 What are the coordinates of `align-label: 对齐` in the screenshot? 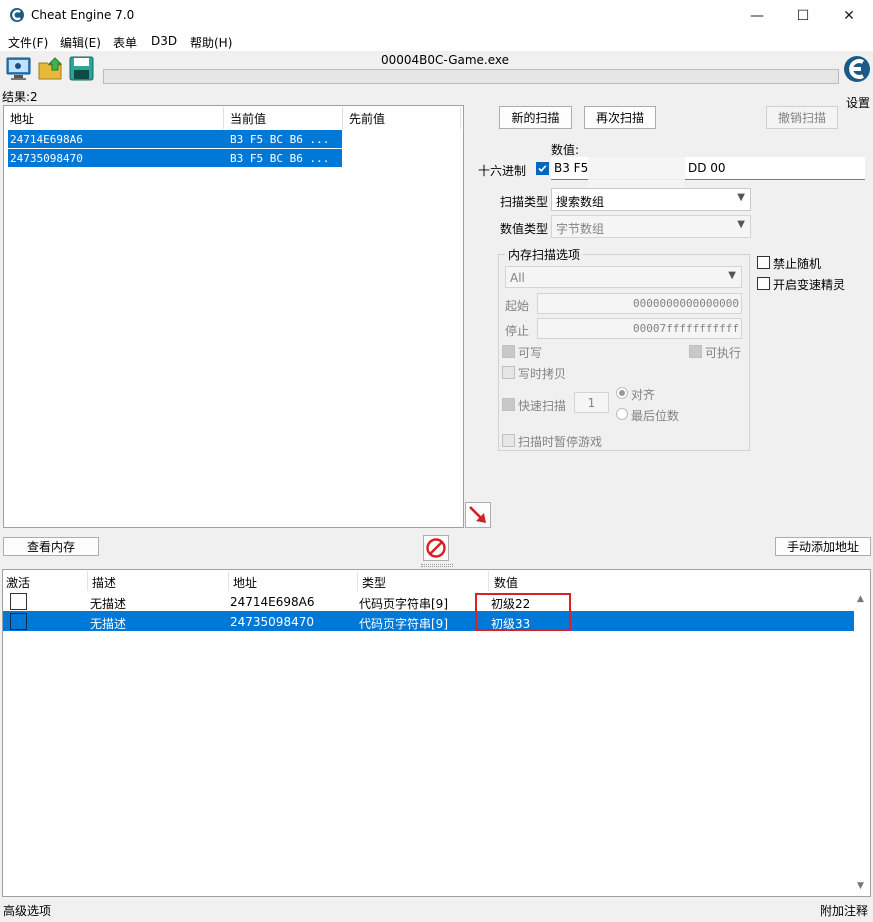 It's located at (643, 395).